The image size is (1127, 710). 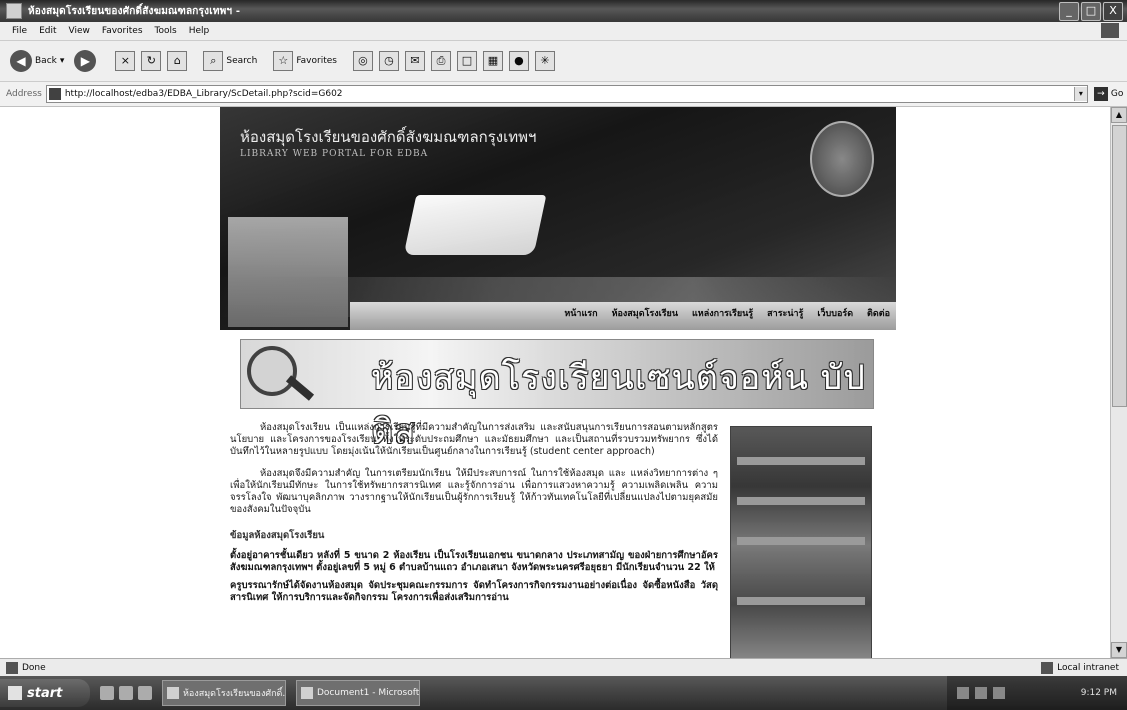 I want to click on menu-favorites: Favorites, so click(x=122, y=31).